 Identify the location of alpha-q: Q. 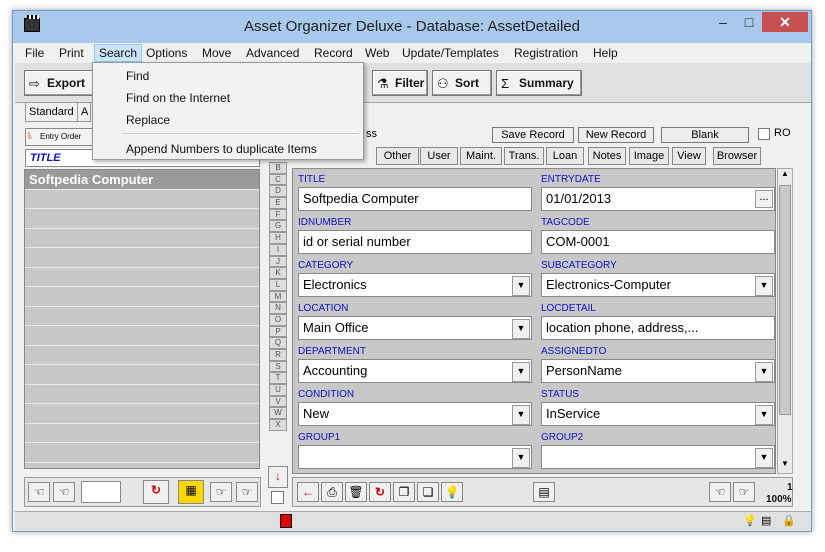
(278, 343).